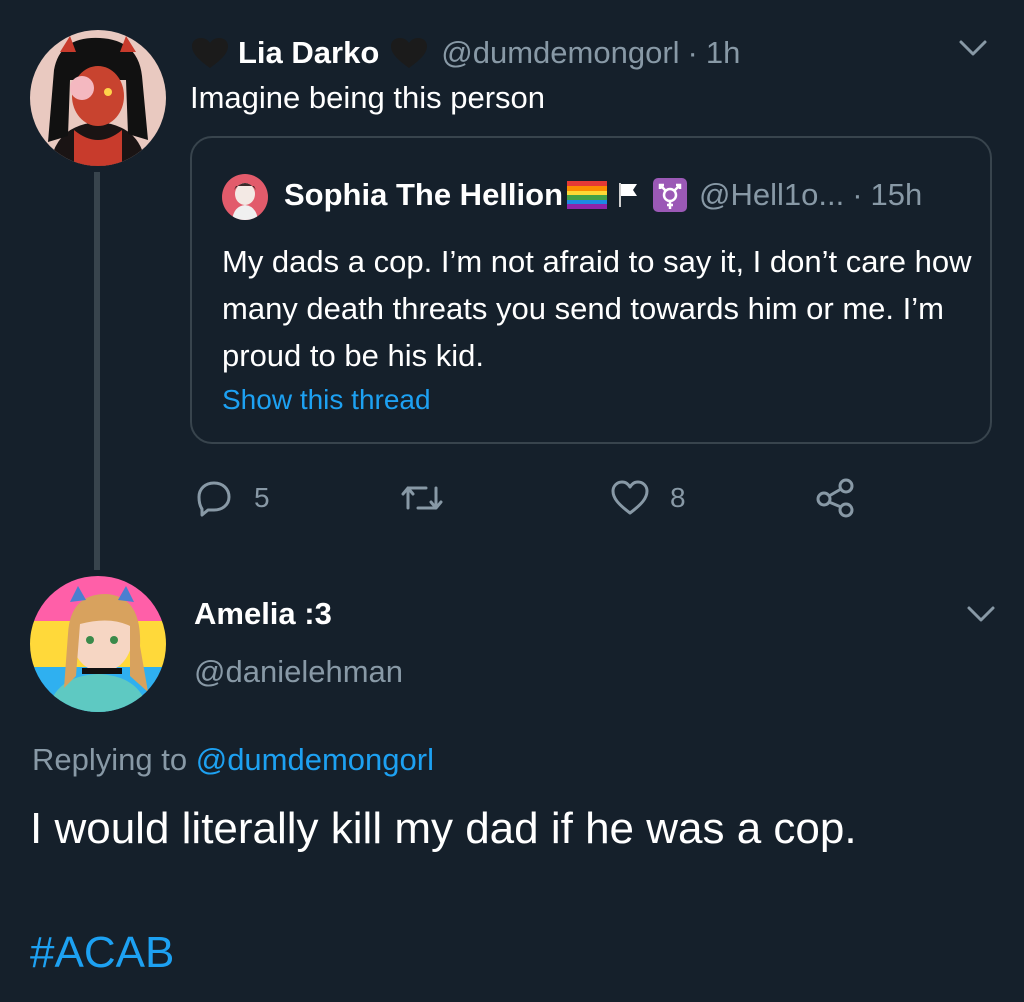 The width and height of the screenshot is (1024, 1002). What do you see at coordinates (214, 499) in the screenshot?
I see `reply-icon` at bounding box center [214, 499].